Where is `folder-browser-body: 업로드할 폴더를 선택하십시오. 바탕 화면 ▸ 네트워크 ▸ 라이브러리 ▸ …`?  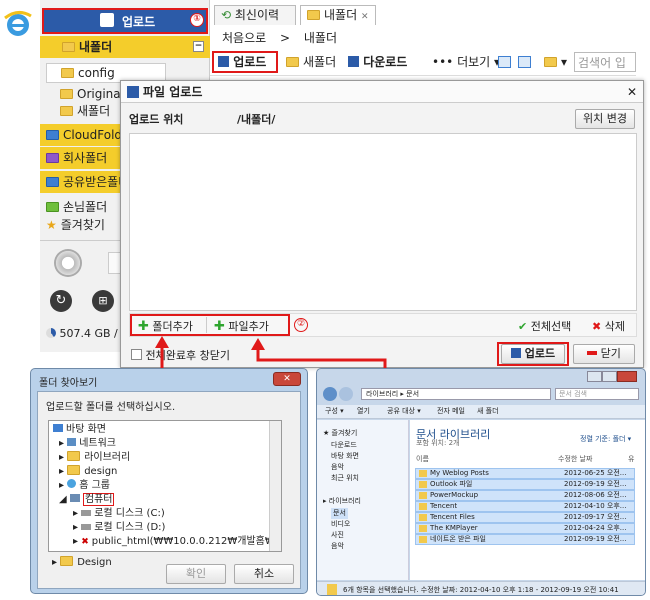 folder-browser-body: 업로드할 폴더를 선택하십시오. 바탕 화면 ▸ 네트워크 ▸ 라이브러리 ▸ … is located at coordinates (169, 490).